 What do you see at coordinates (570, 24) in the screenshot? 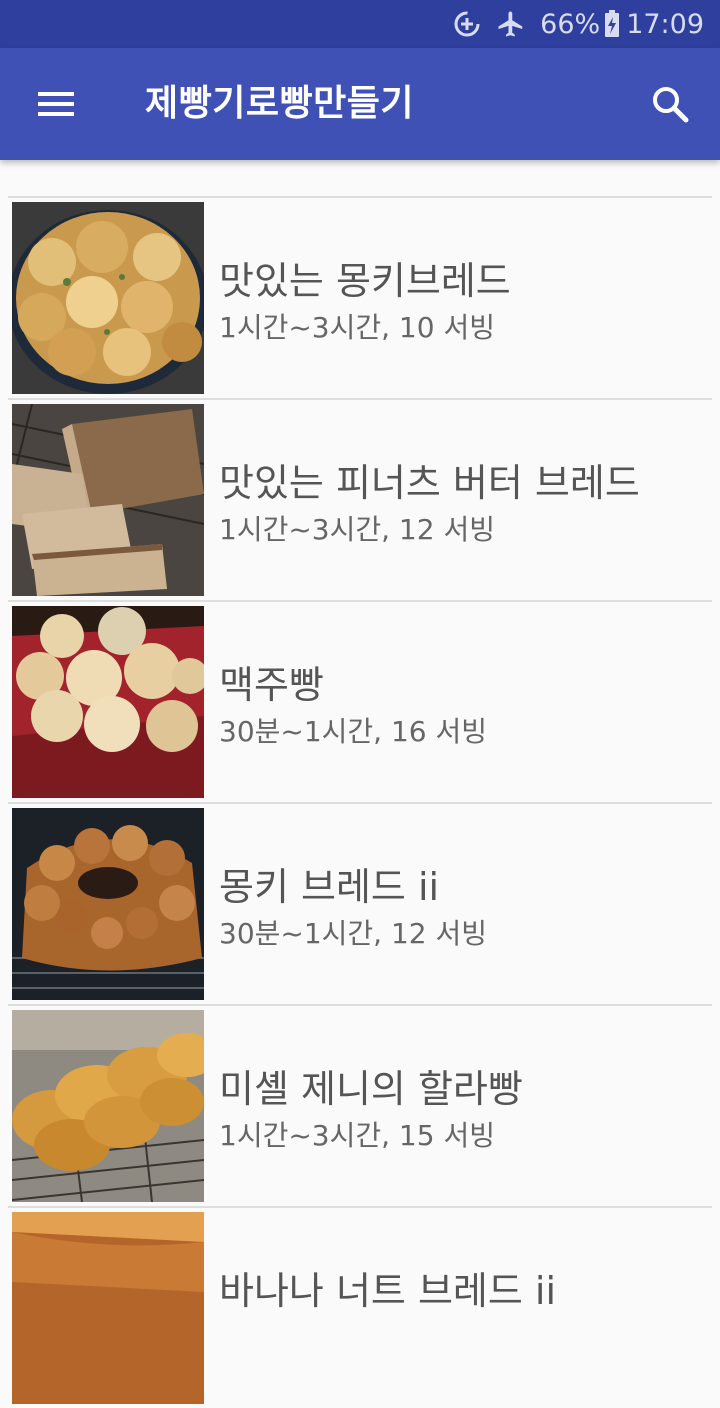
I see `battery-percent: 66%` at bounding box center [570, 24].